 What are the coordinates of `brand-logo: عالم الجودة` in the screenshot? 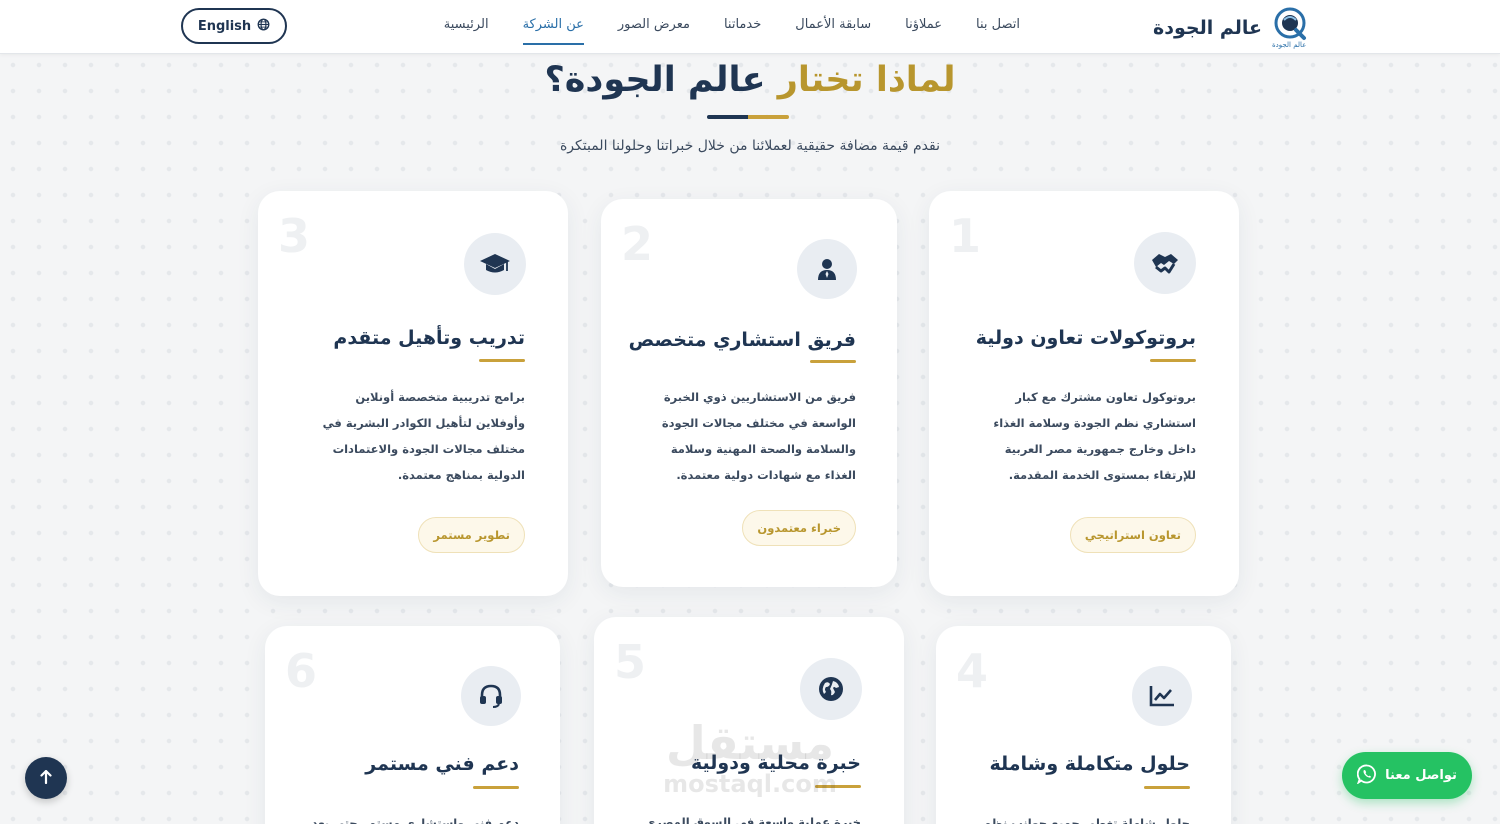 It's located at (1290, 28).